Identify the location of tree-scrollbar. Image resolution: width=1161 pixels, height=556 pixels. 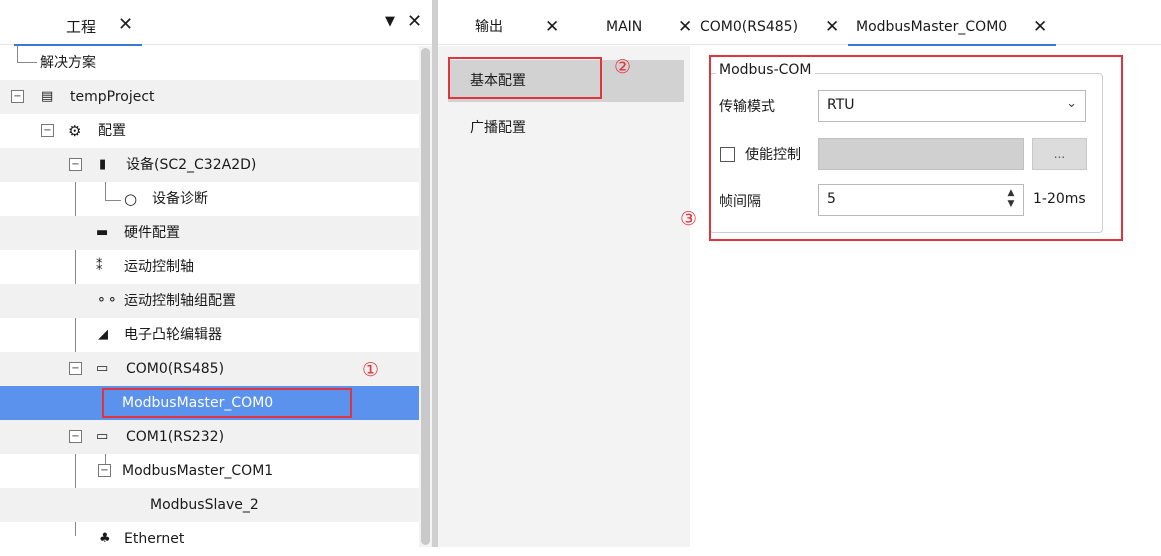
(425, 296).